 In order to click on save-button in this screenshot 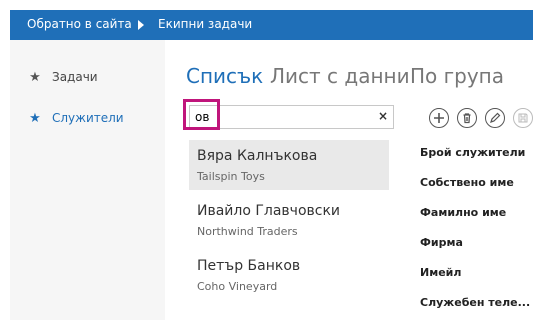, I will do `click(523, 118)`.